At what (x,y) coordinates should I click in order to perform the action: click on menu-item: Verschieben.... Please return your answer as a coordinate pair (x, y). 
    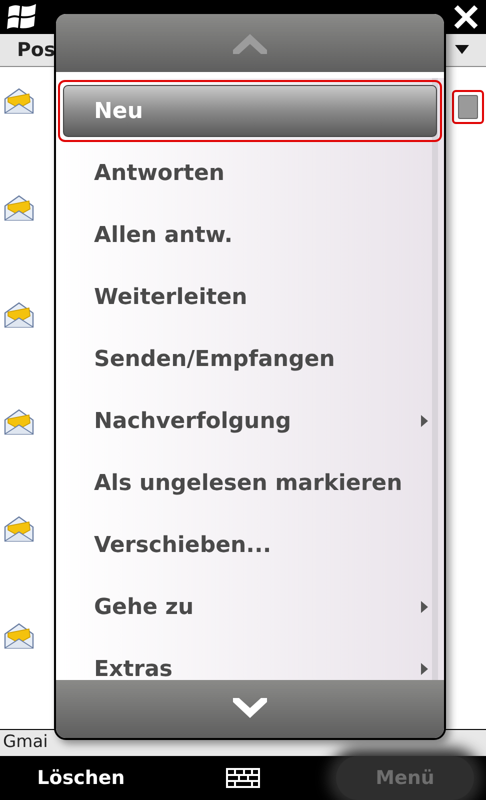
    Looking at the image, I should click on (250, 545).